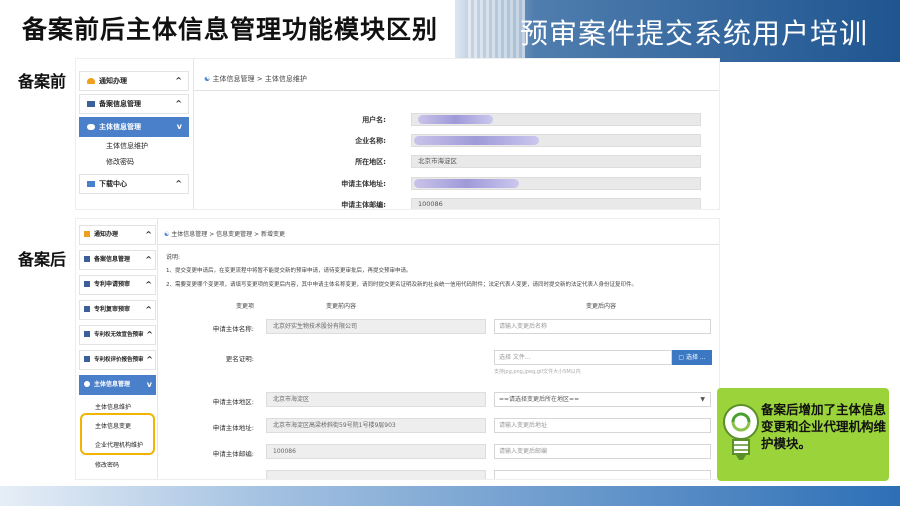 This screenshot has width=900, height=506. Describe the element at coordinates (537, 372) in the screenshot. I see `file-hint: 支持jpg,png,jpeg,gif文件大小5M以内` at that location.